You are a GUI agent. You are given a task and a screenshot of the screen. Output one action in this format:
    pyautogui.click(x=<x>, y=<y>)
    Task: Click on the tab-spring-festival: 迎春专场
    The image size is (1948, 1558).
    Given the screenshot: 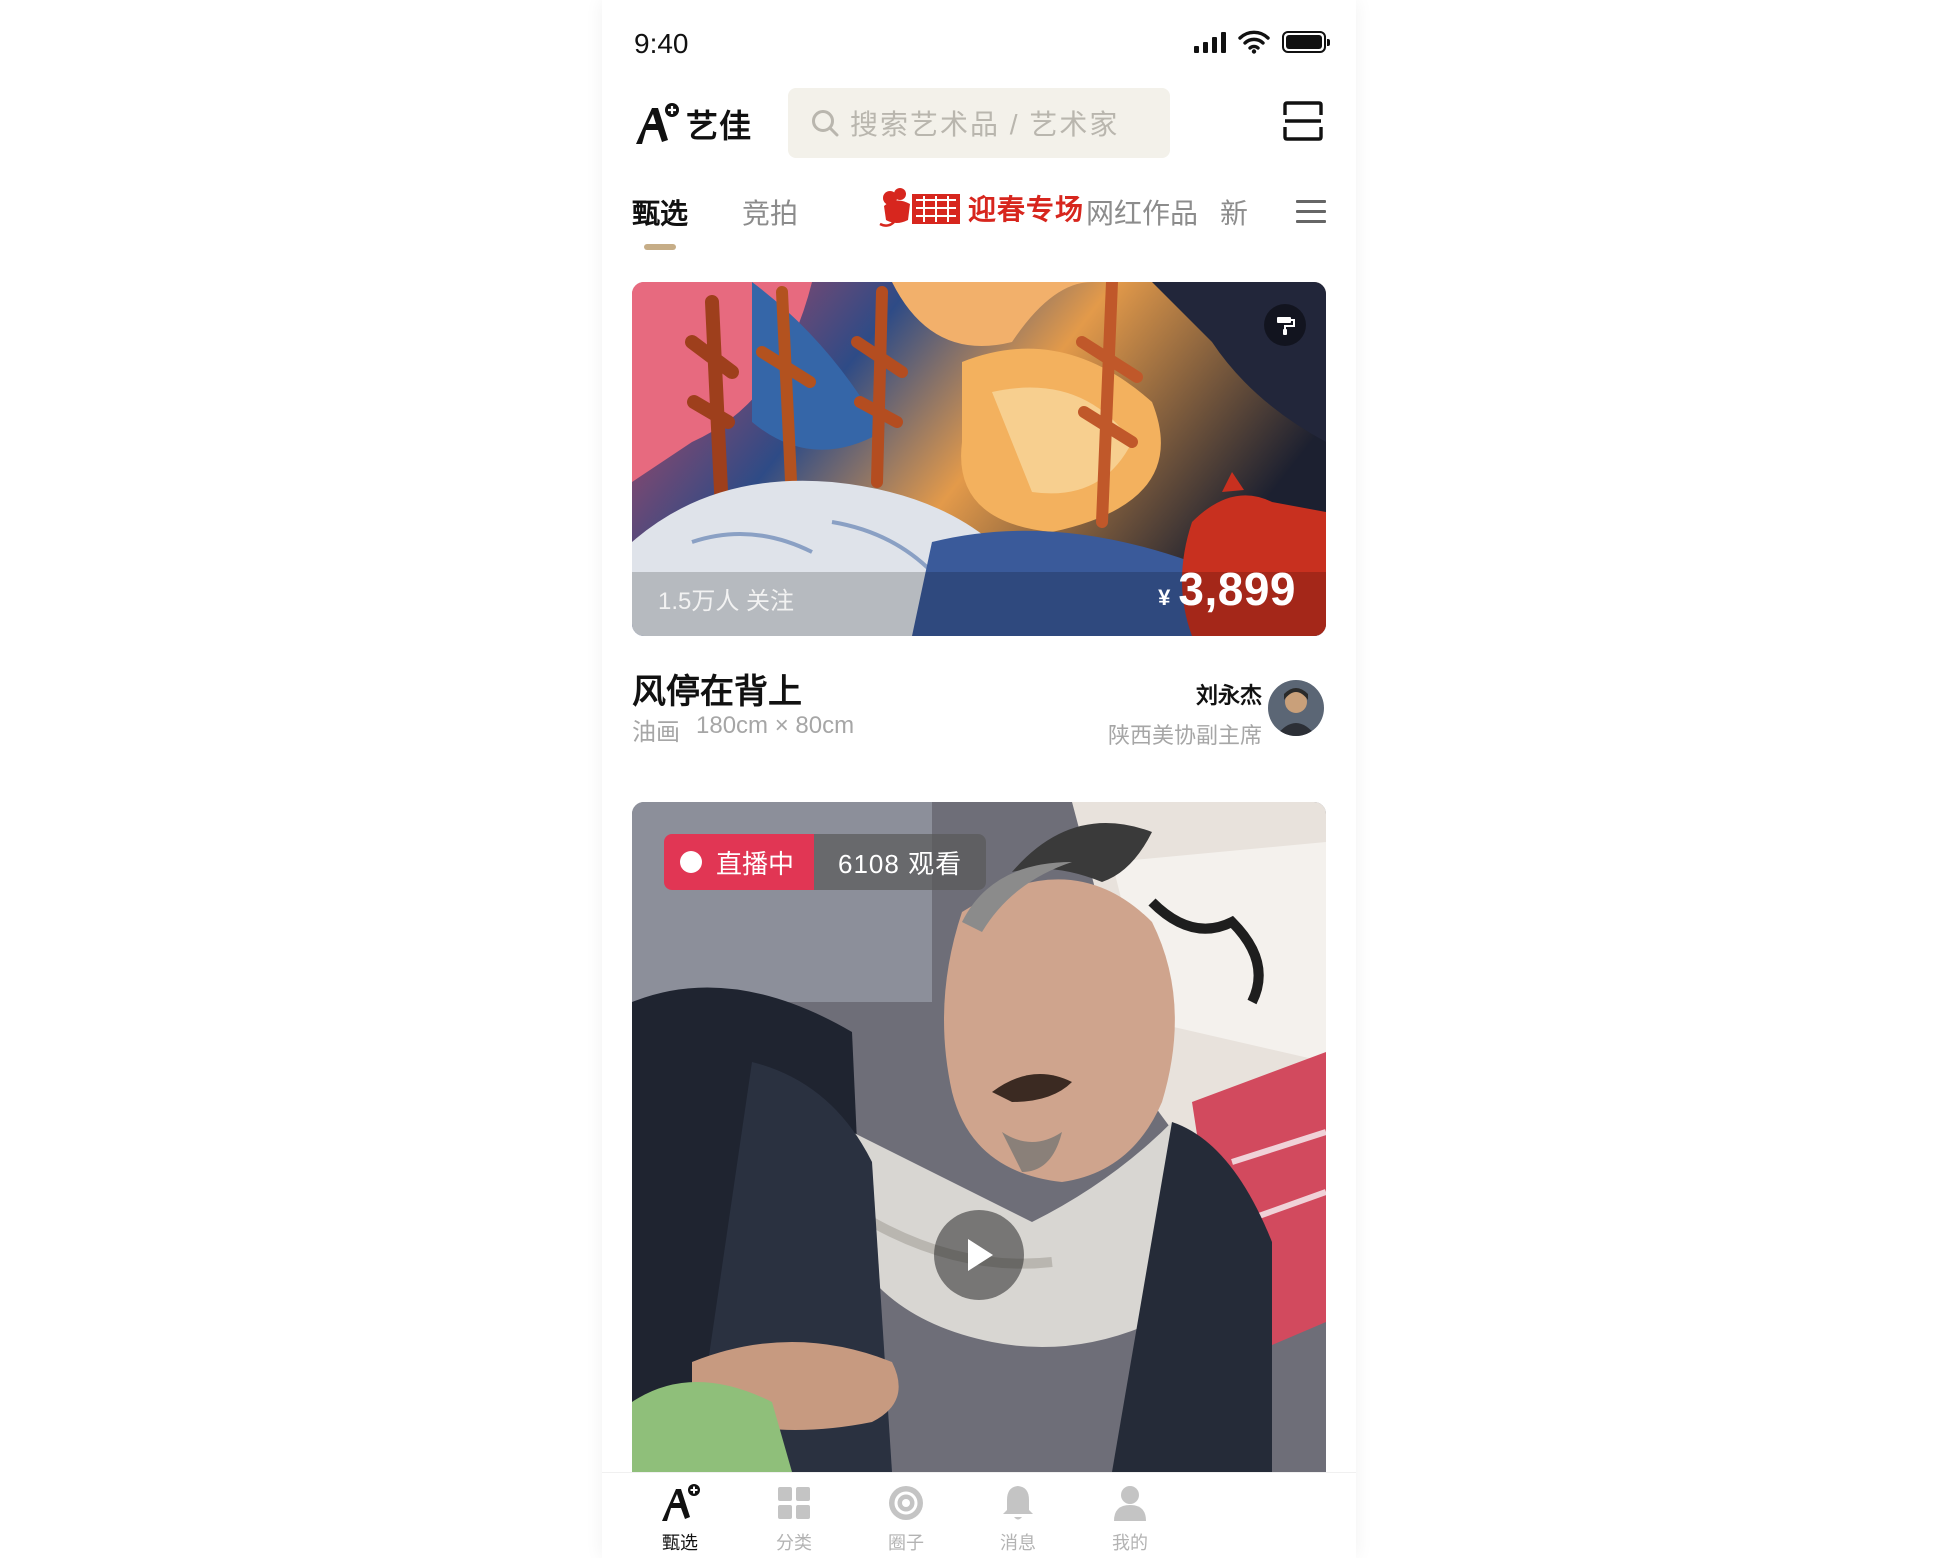 What is the action you would take?
    pyautogui.click(x=981, y=208)
    